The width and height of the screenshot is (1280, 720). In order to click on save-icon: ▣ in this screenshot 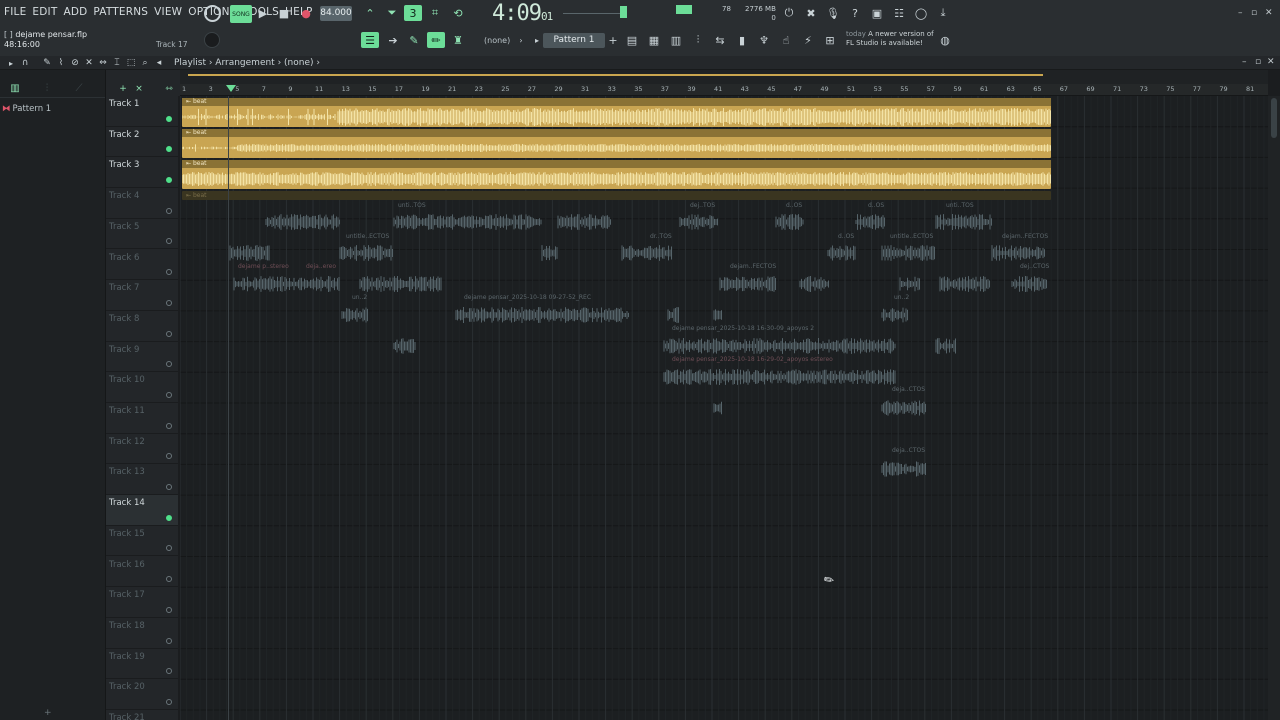, I will do `click(877, 13)`.